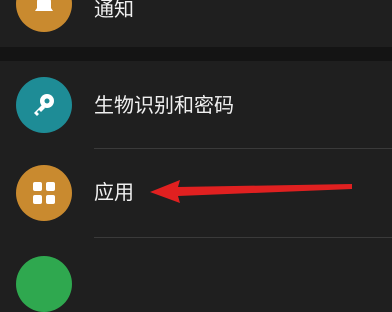 The height and width of the screenshot is (312, 392). I want to click on next-item-icon-circle, so click(44, 284).